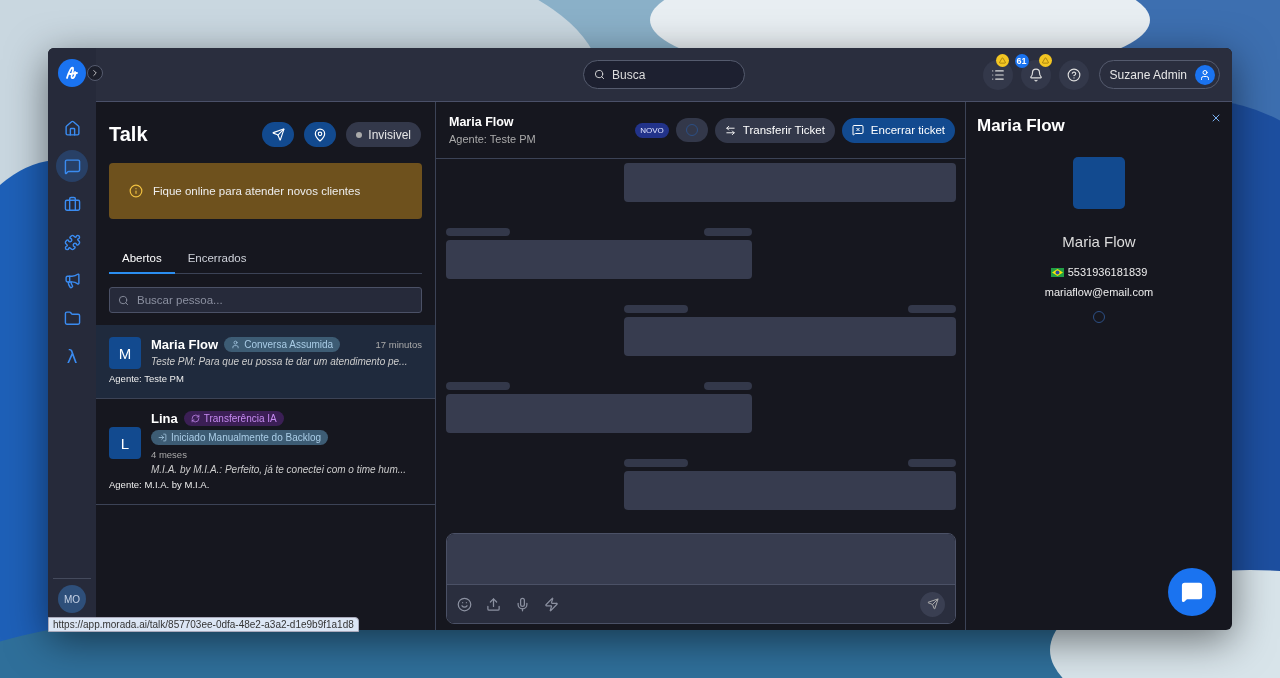  Describe the element at coordinates (493, 604) in the screenshot. I see `upload-icon` at that location.